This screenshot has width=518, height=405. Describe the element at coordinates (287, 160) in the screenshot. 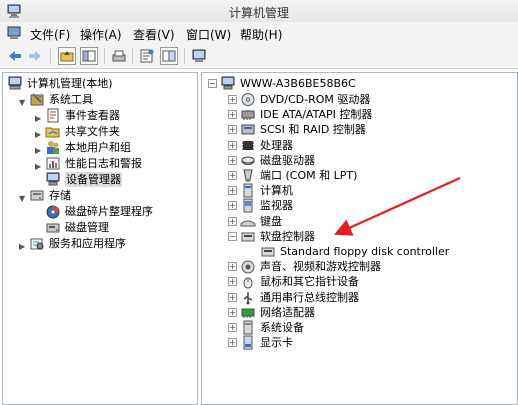

I see `device-label: 磁盘驱动器` at that location.